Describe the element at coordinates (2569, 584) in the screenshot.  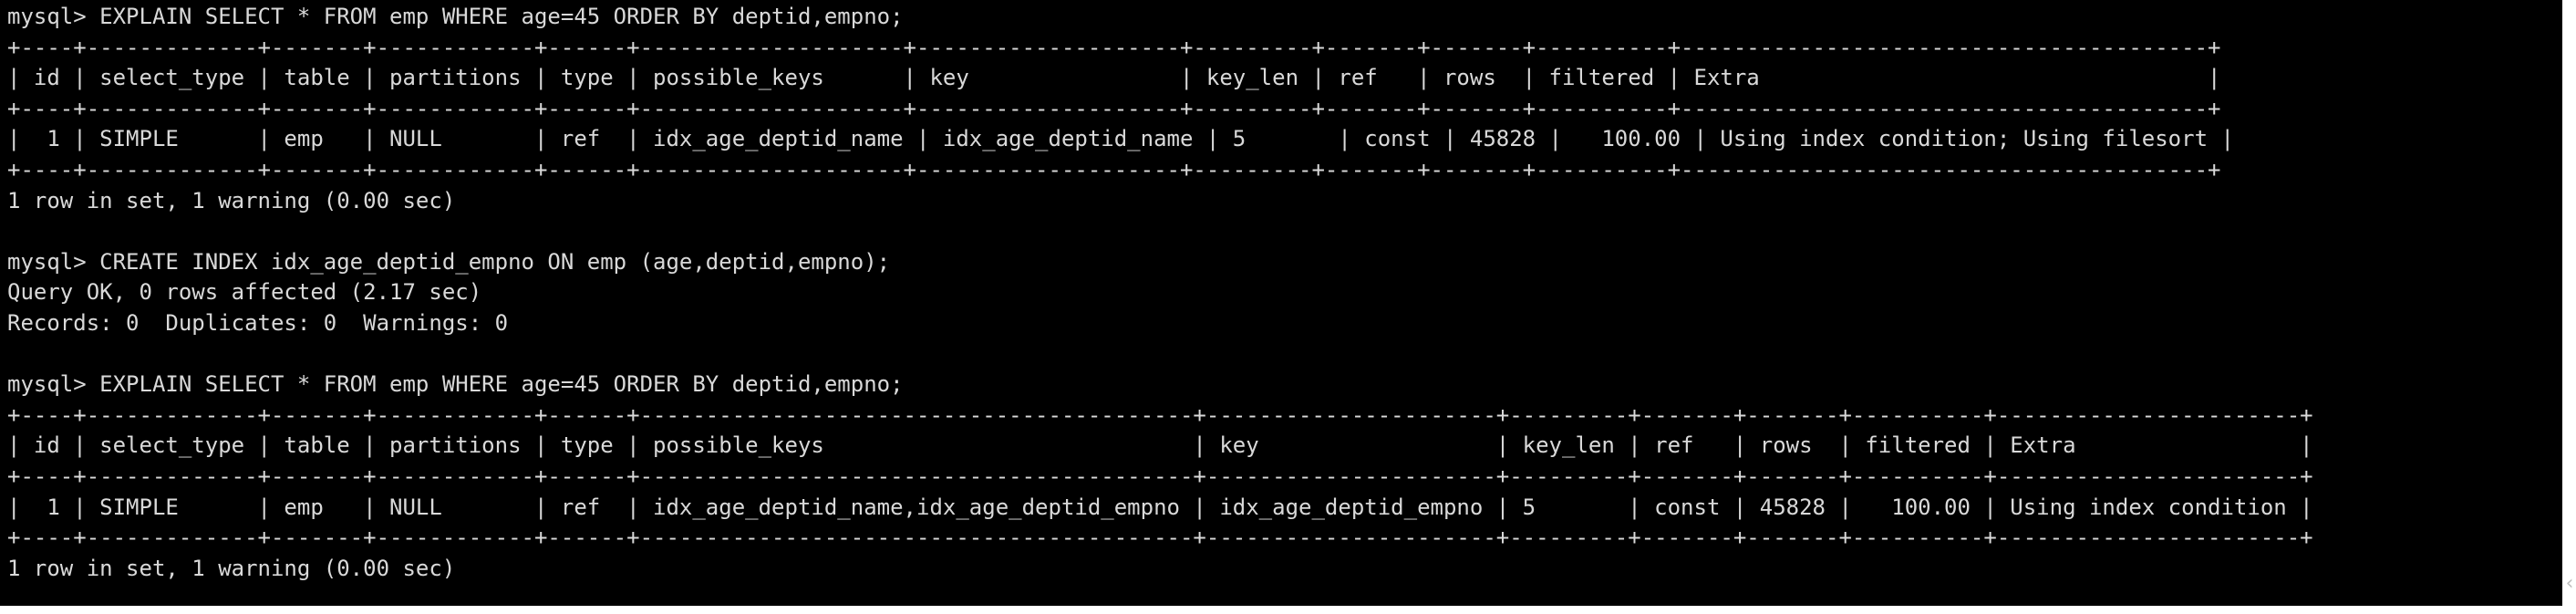
I see `scroll-grip-icon: ‹` at that location.